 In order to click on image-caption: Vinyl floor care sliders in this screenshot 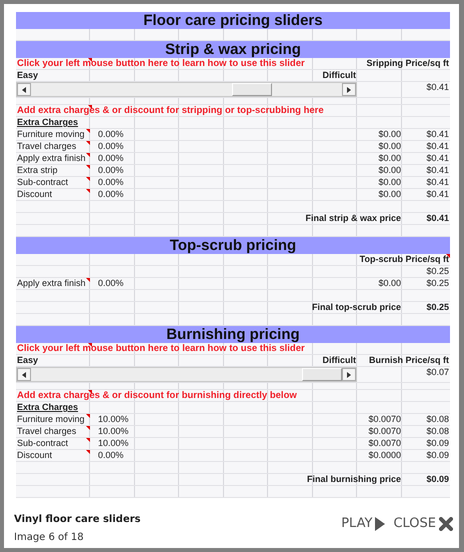, I will do `click(77, 520)`.